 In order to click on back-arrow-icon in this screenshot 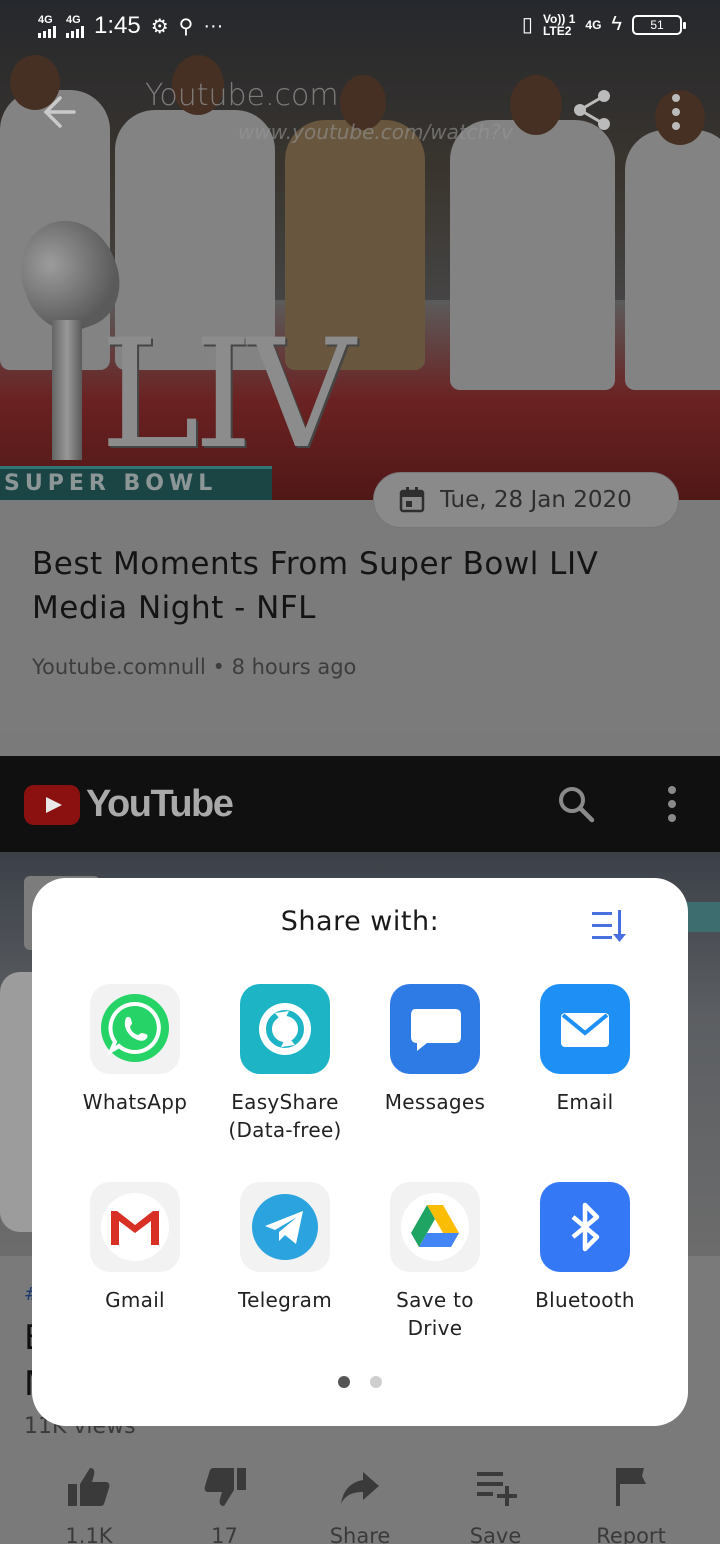, I will do `click(58, 112)`.